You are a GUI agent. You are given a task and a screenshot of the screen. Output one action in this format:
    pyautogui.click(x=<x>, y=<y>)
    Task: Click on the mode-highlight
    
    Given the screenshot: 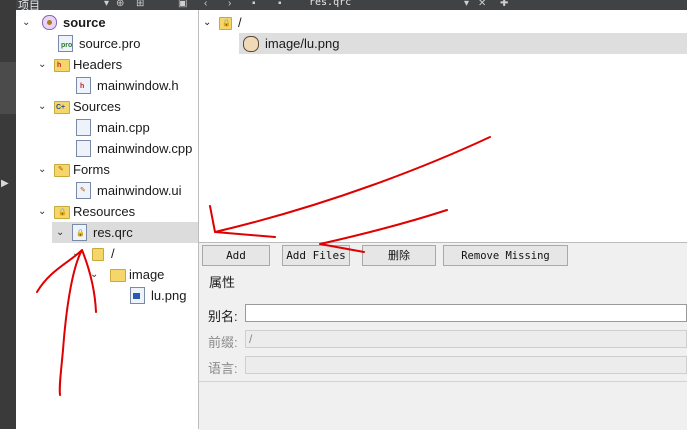 What is the action you would take?
    pyautogui.click(x=8, y=88)
    